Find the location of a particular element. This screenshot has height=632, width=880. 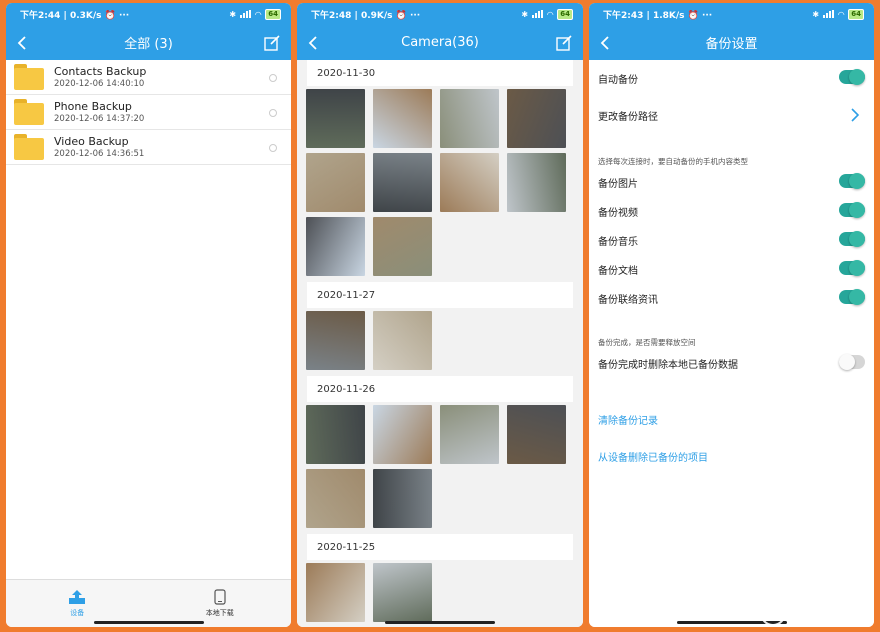

backup-videos-toggle is located at coordinates (852, 210).